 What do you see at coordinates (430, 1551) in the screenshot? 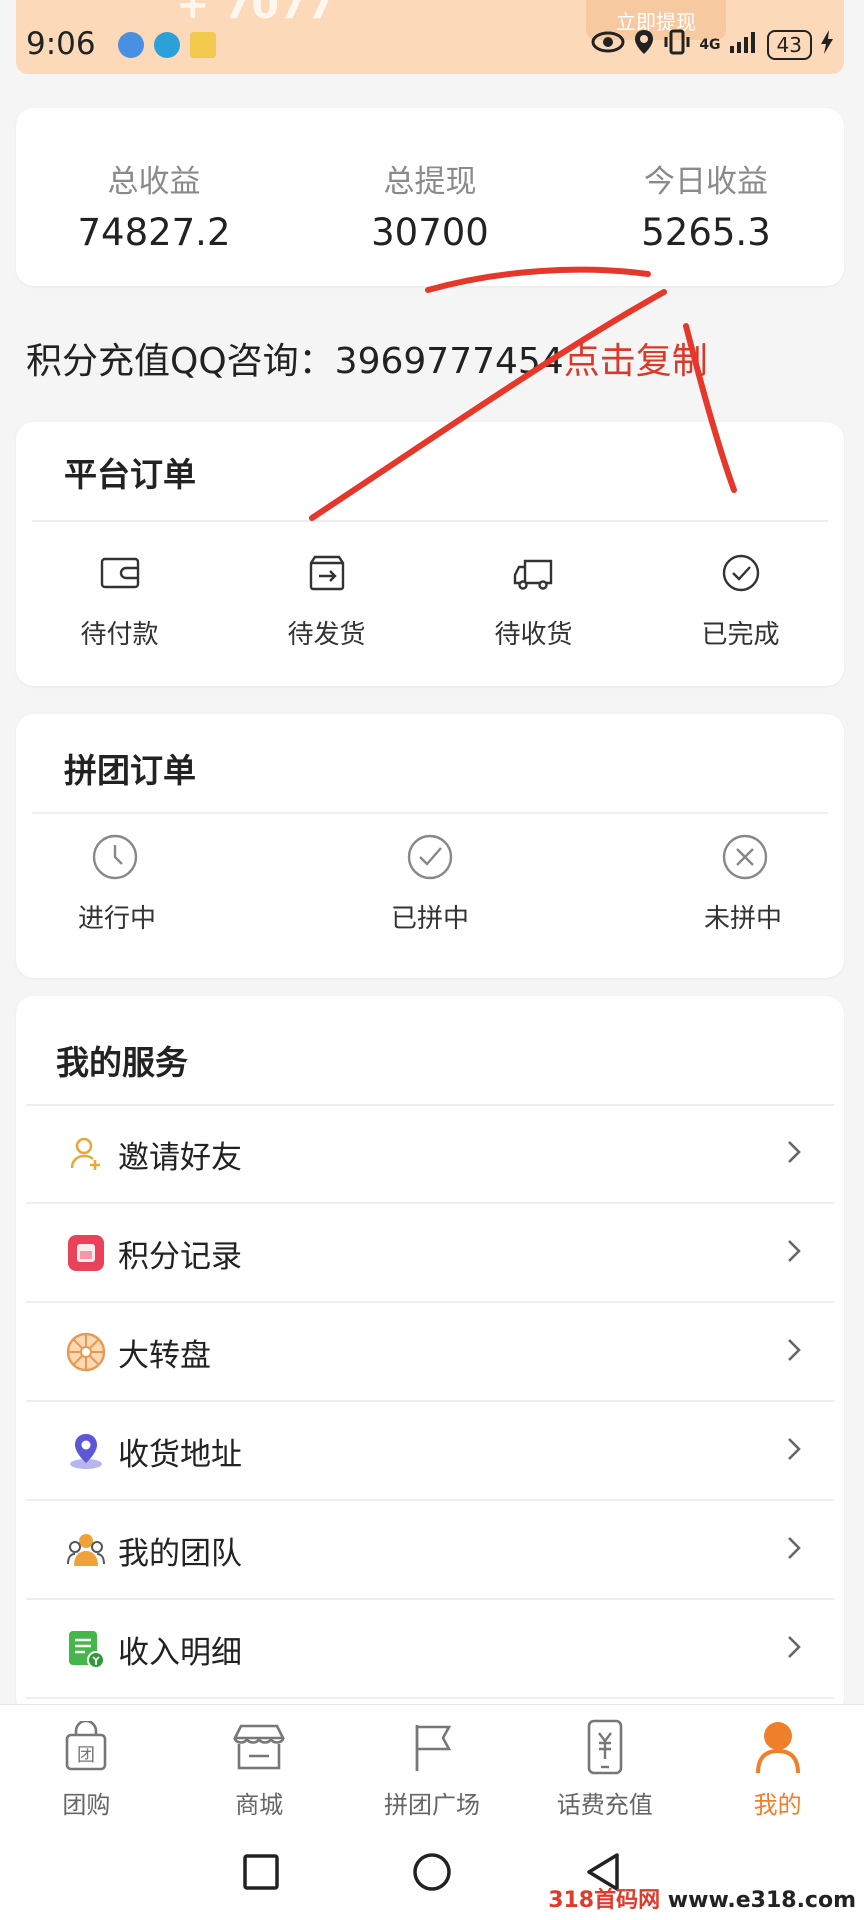
I see `service-my-team: 我的团队` at bounding box center [430, 1551].